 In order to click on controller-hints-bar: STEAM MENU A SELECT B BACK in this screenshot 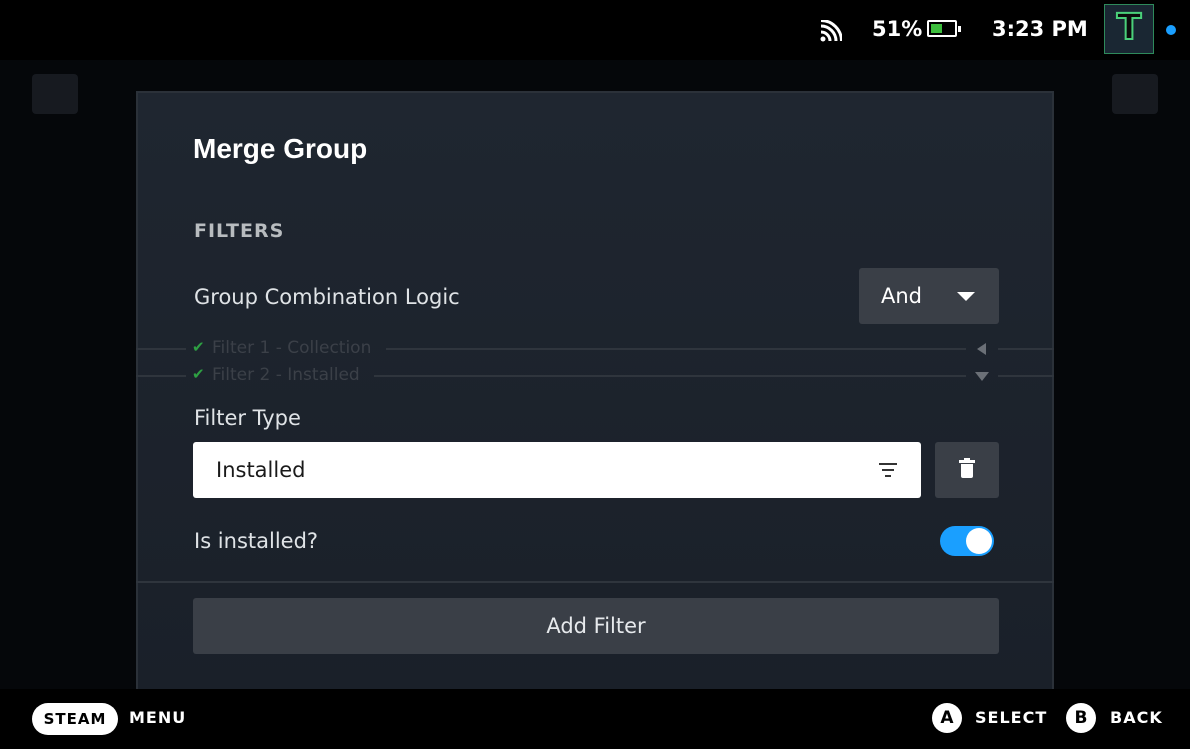, I will do `click(595, 719)`.